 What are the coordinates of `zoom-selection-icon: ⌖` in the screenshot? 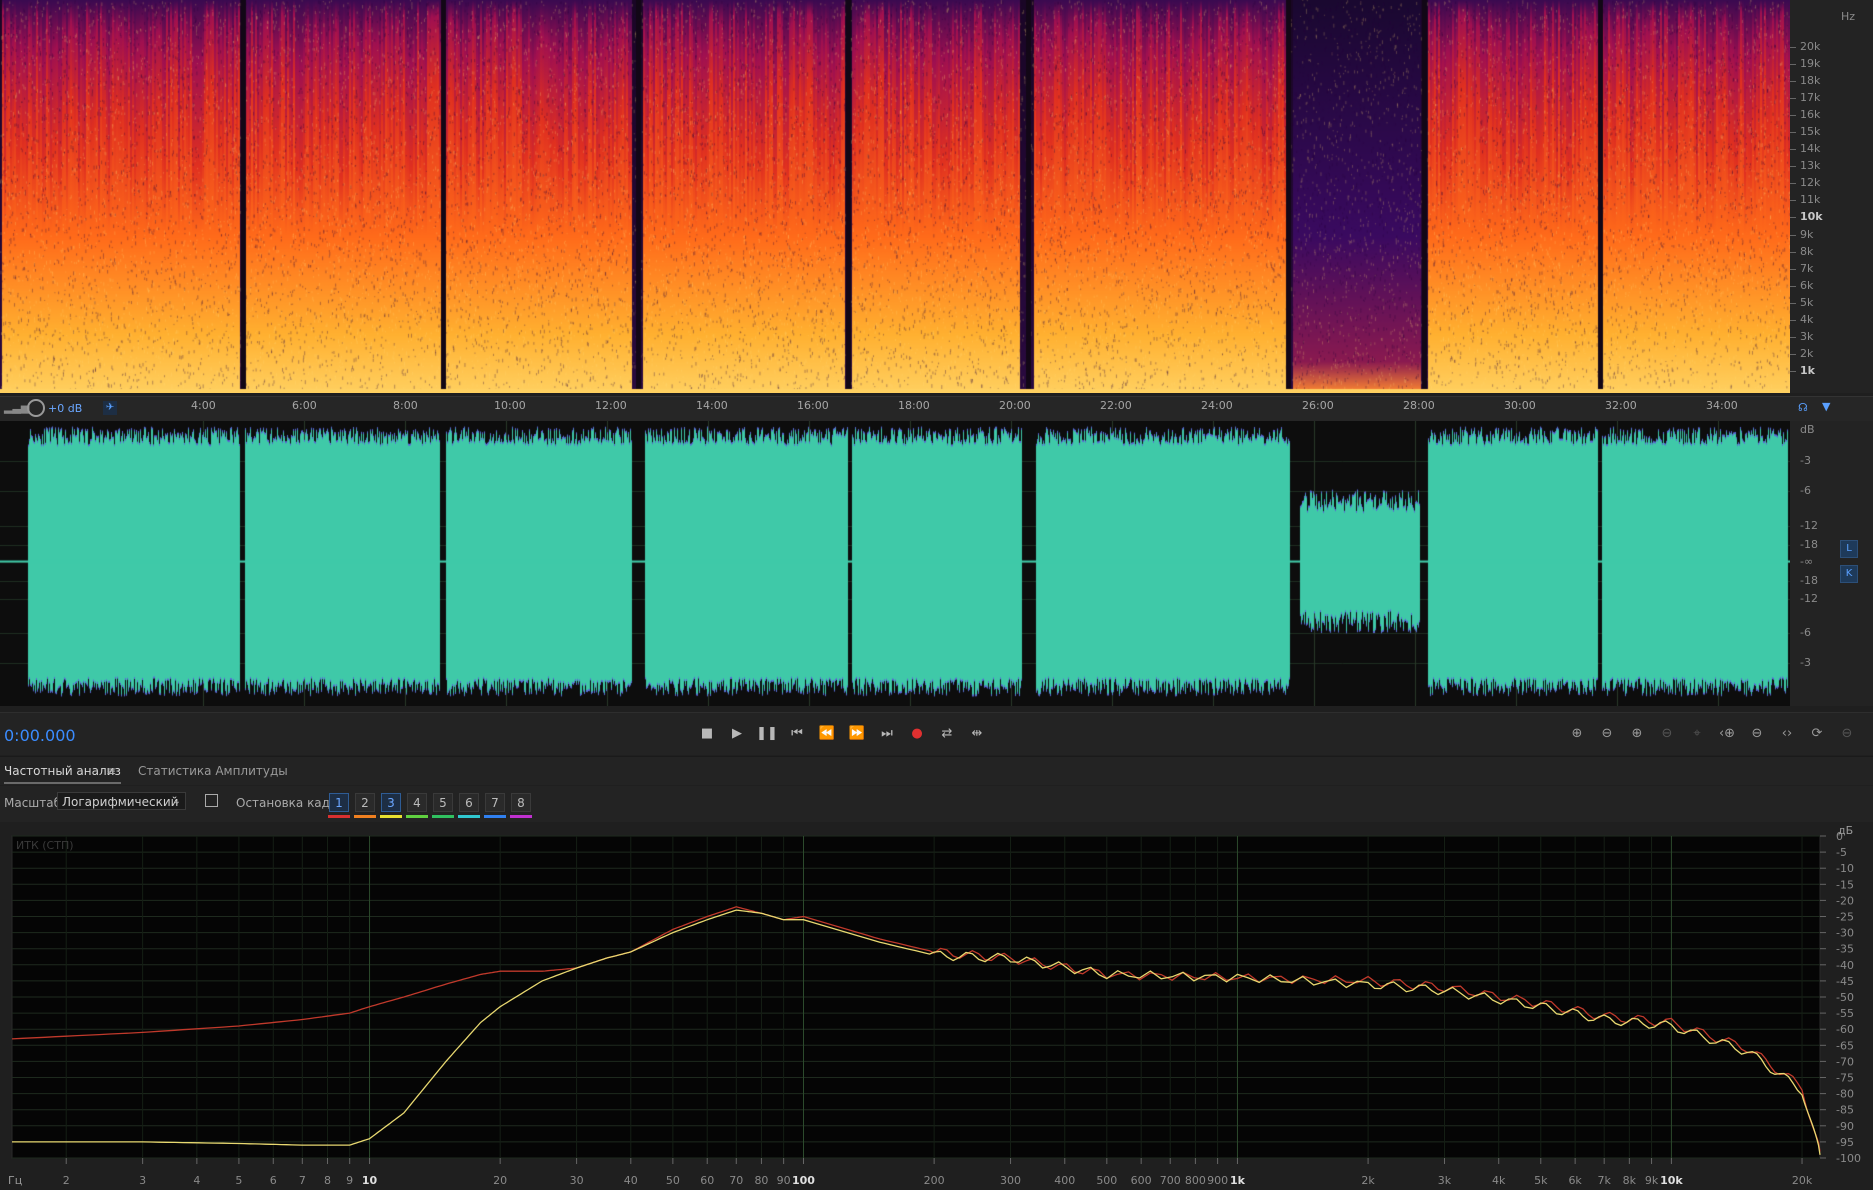 It's located at (1697, 734).